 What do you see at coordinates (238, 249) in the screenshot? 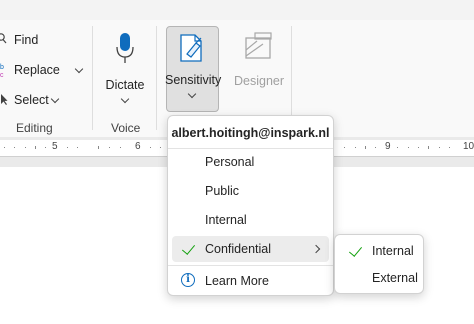
I see `menu-item-label: Confidential` at bounding box center [238, 249].